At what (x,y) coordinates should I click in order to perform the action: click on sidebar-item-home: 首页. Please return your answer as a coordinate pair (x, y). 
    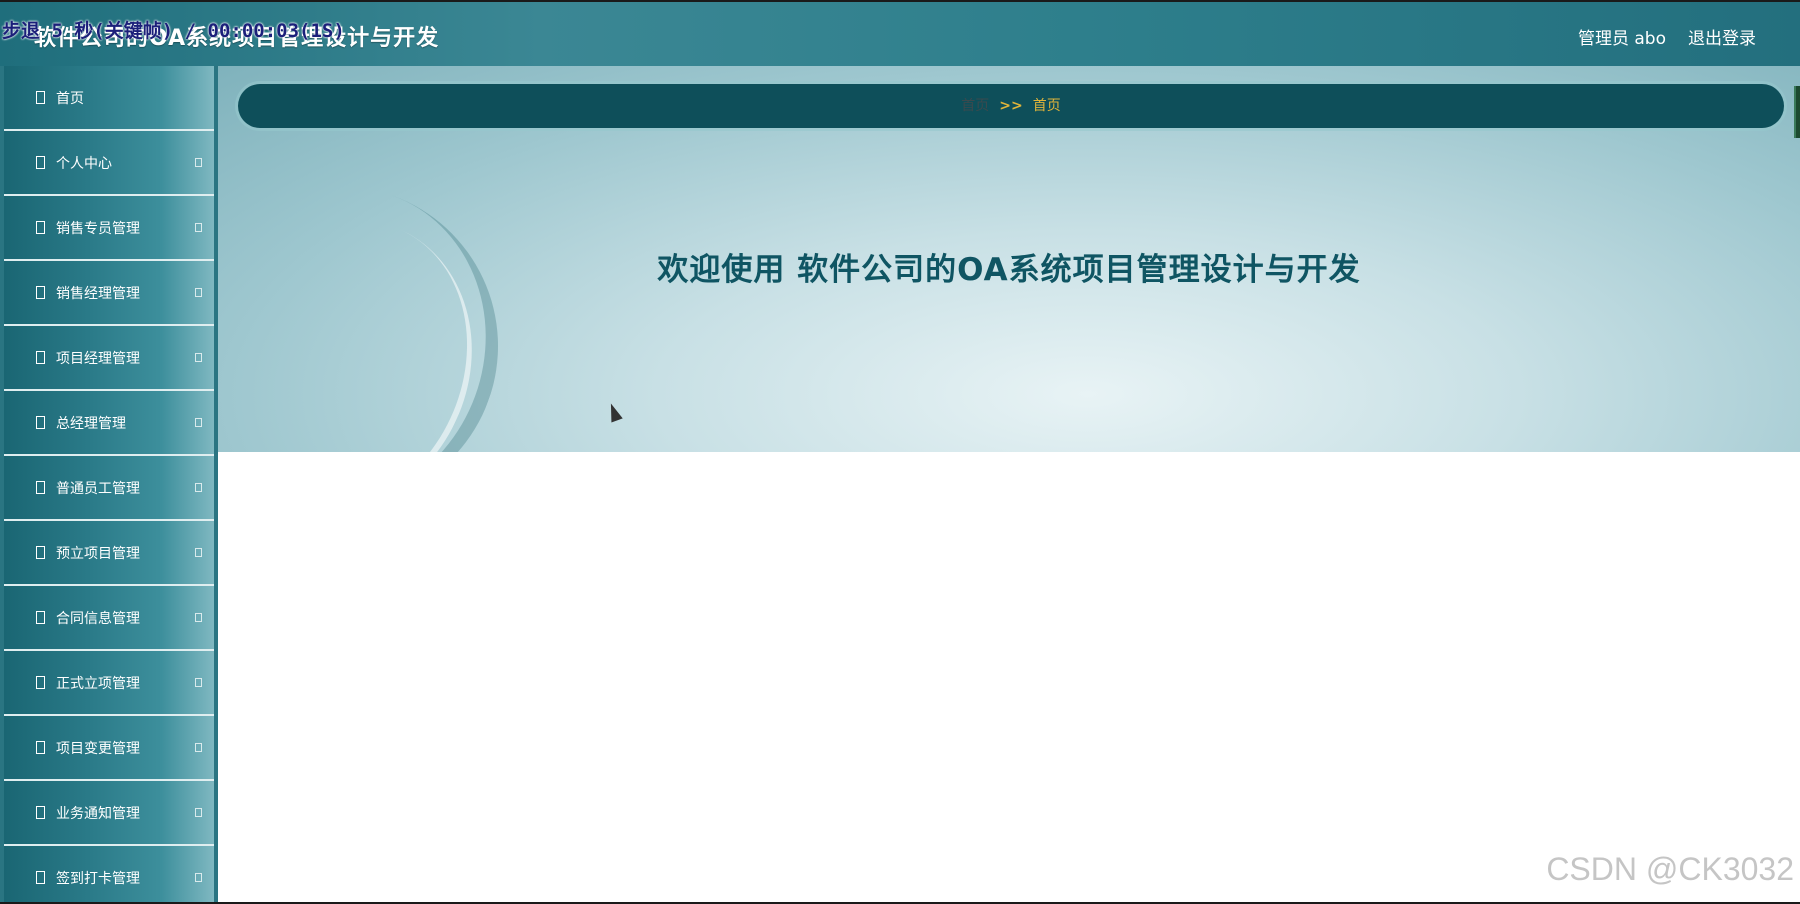
    Looking at the image, I should click on (109, 98).